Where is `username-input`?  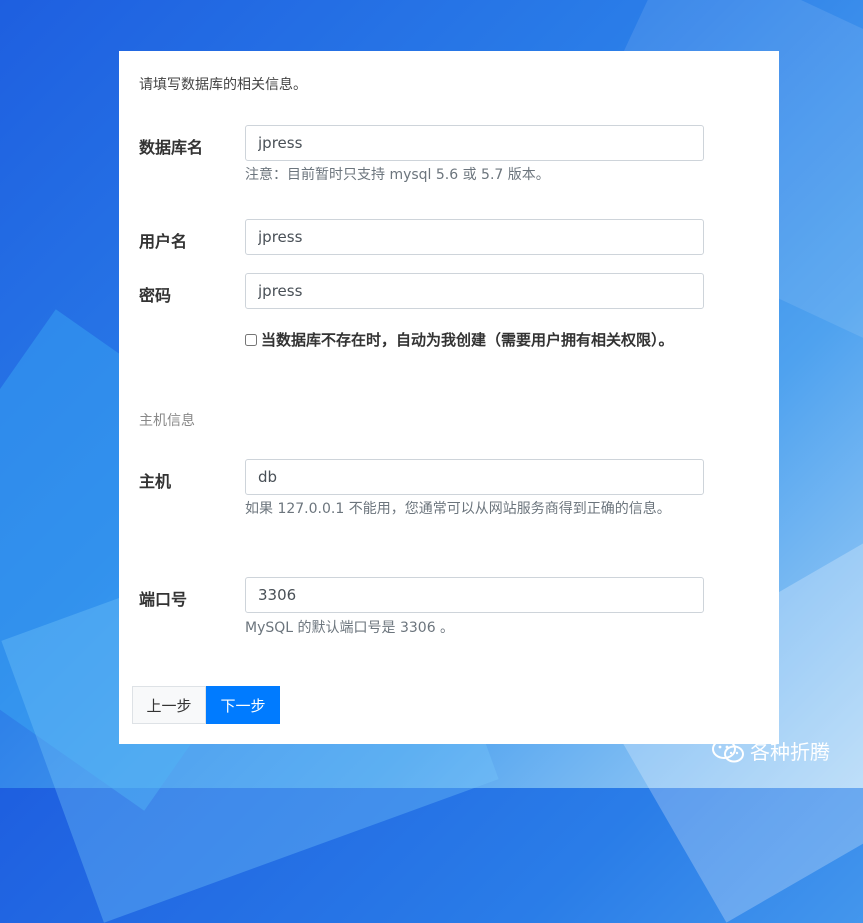 username-input is located at coordinates (474, 237).